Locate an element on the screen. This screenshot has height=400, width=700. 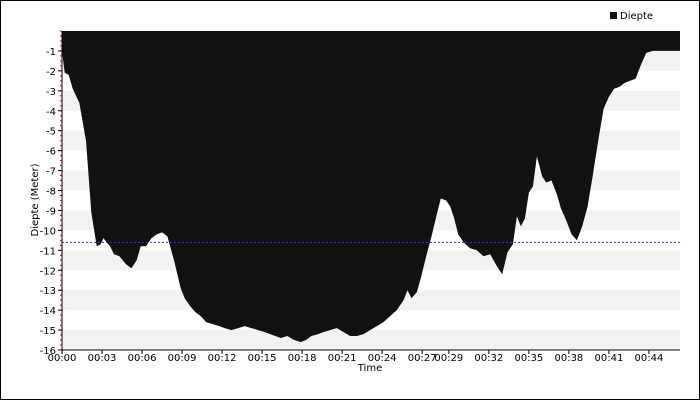
x-tick-label: 00:27 is located at coordinates (422, 358).